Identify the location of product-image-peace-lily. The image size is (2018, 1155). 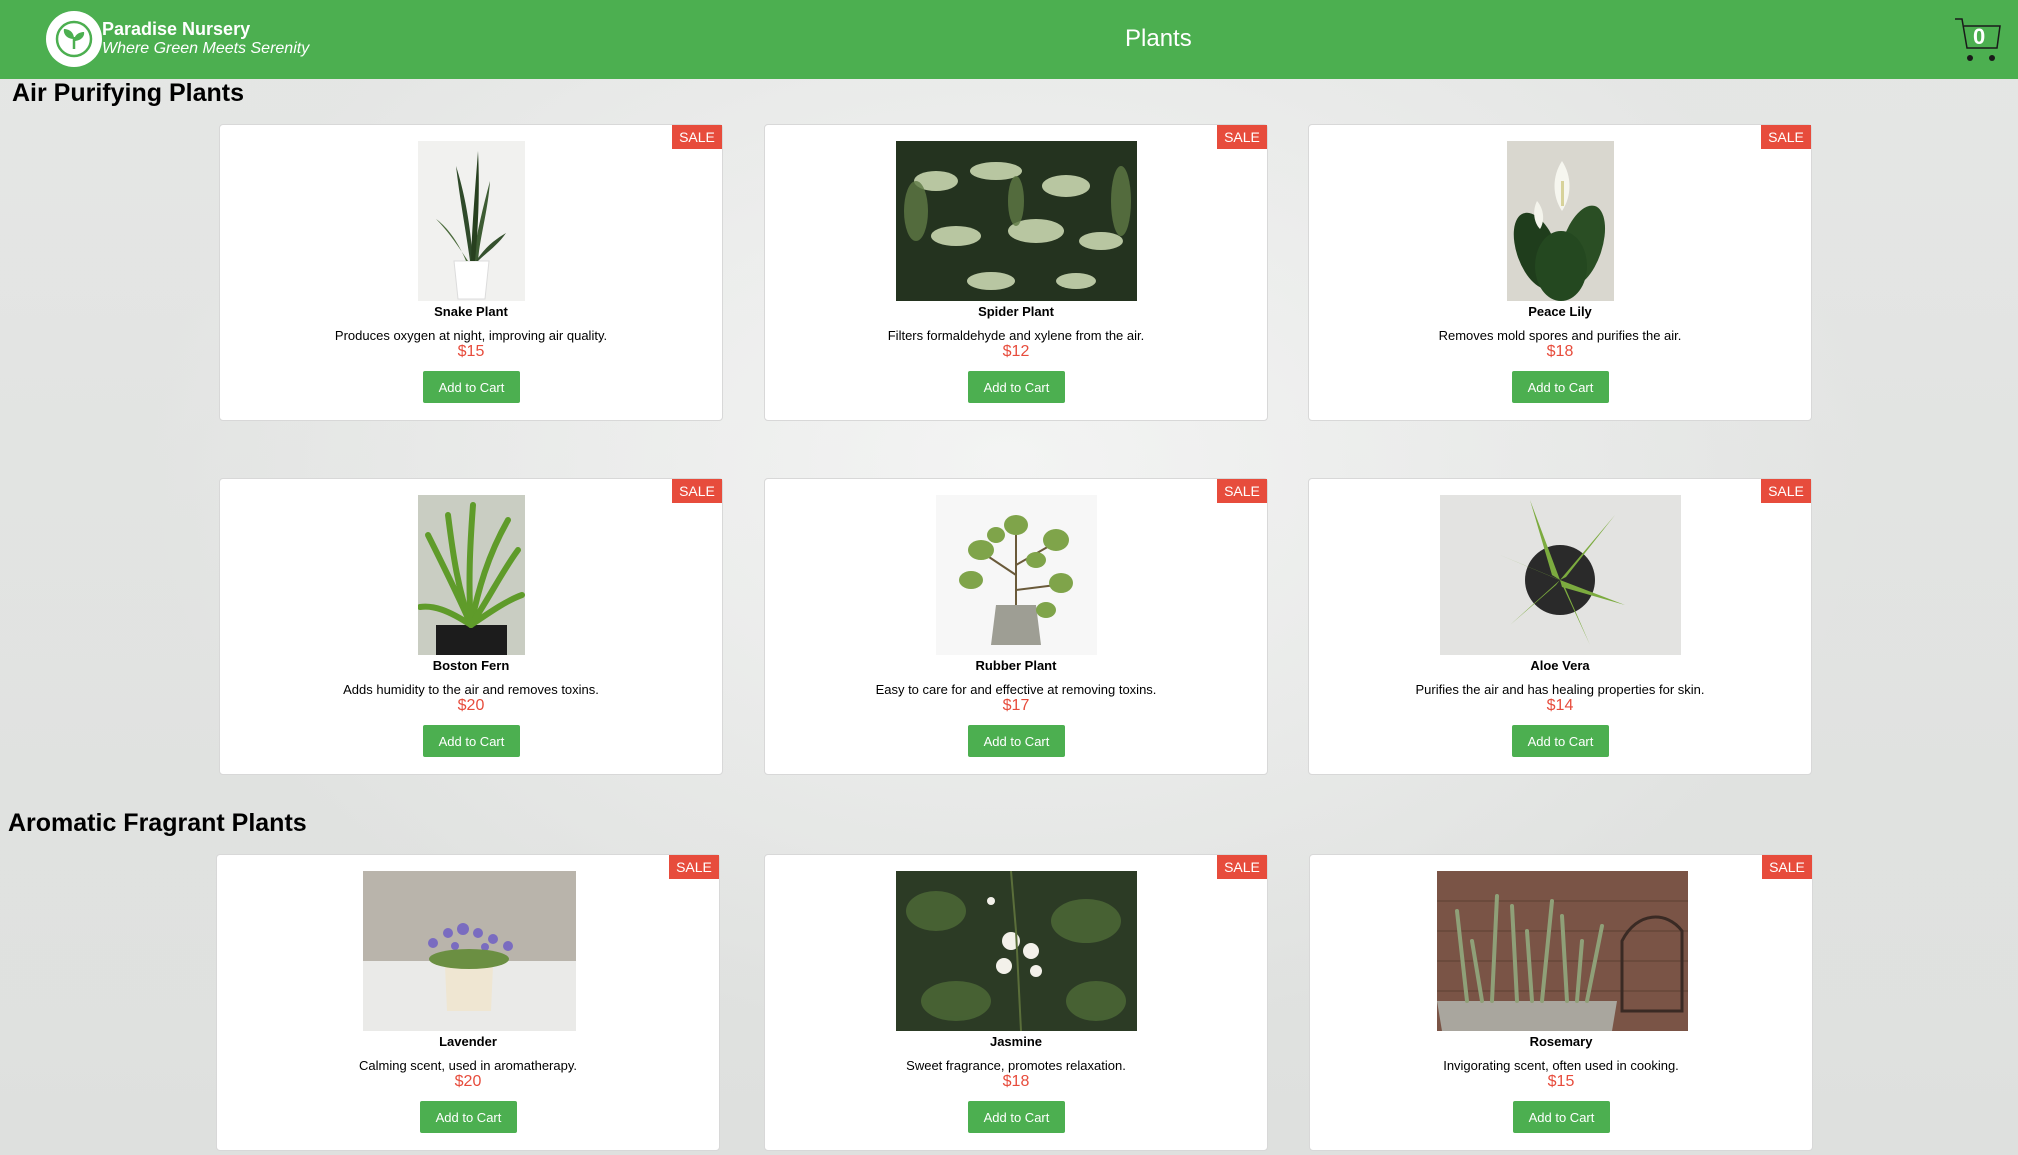
(1560, 221).